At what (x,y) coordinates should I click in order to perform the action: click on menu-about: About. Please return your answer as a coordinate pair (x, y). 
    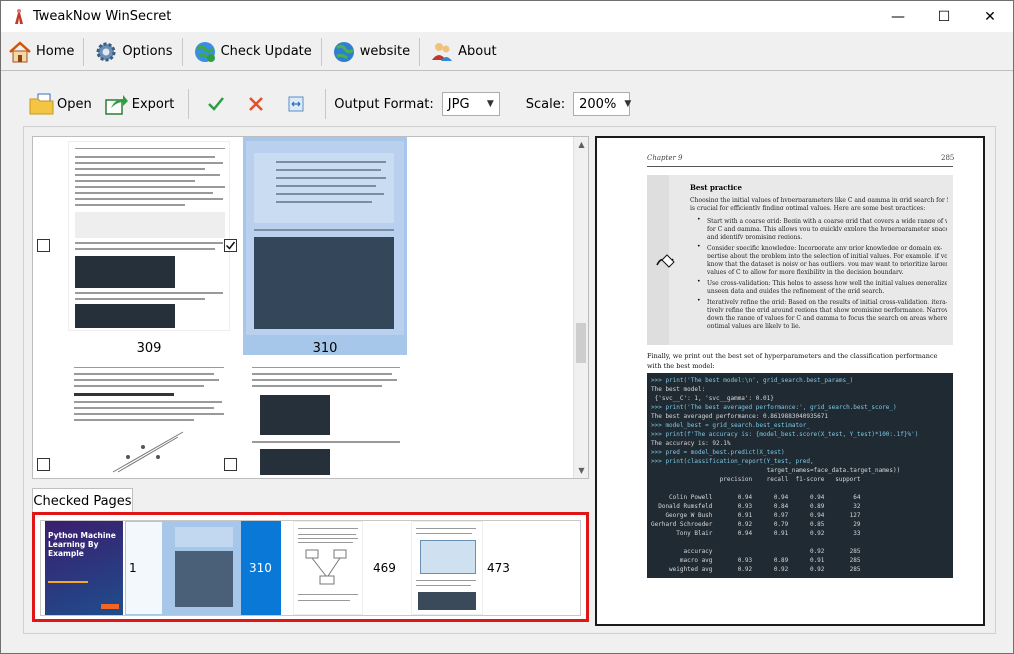
    Looking at the image, I should click on (462, 52).